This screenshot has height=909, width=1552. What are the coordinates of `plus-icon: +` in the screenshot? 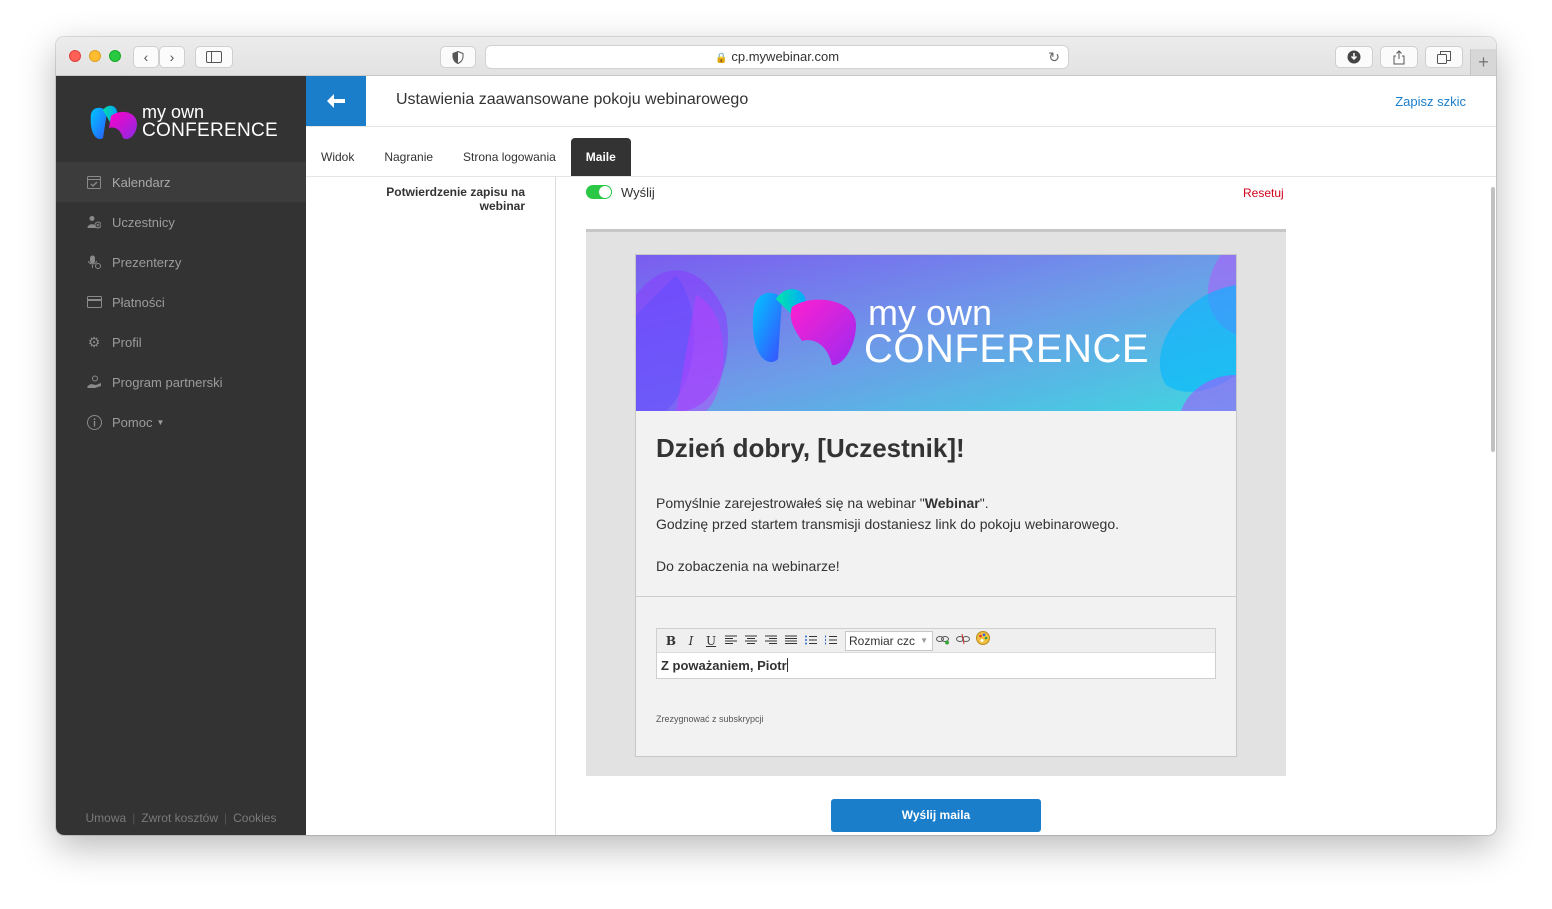 It's located at (1483, 62).